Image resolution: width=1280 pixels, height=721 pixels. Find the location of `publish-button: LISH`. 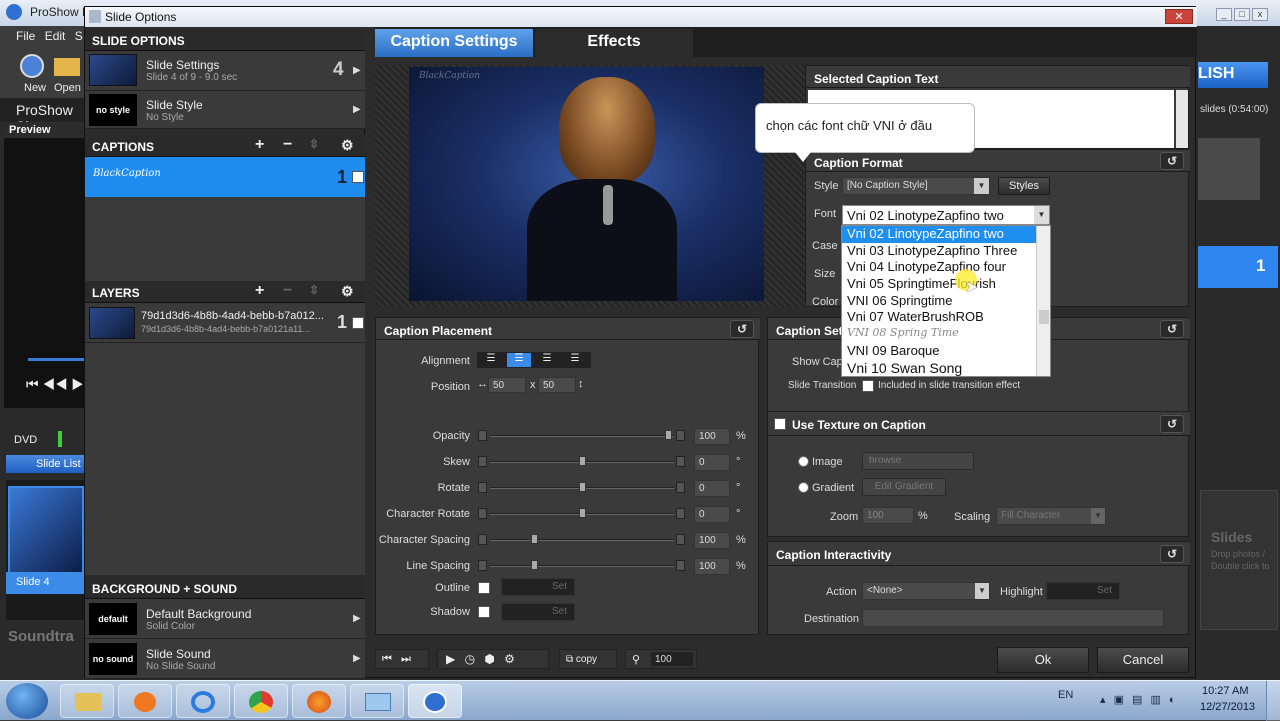

publish-button: LISH is located at coordinates (1233, 75).